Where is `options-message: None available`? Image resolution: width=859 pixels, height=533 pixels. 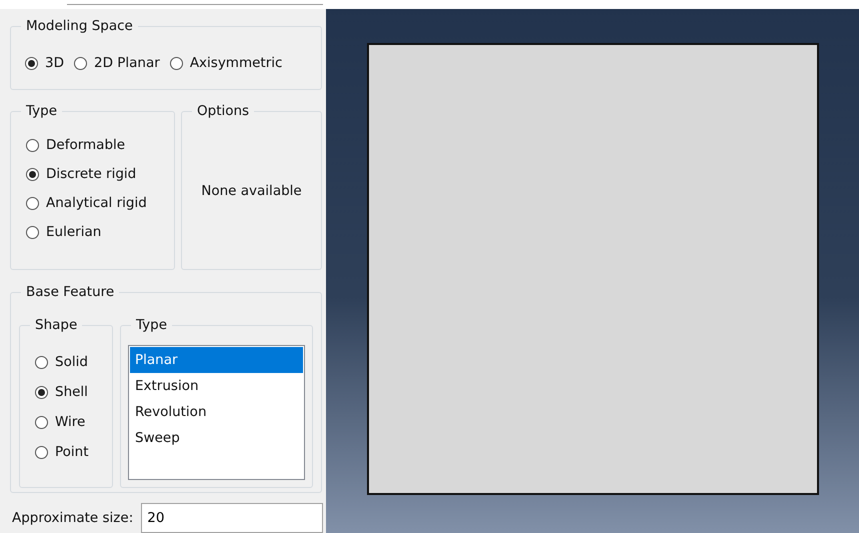 options-message: None available is located at coordinates (251, 190).